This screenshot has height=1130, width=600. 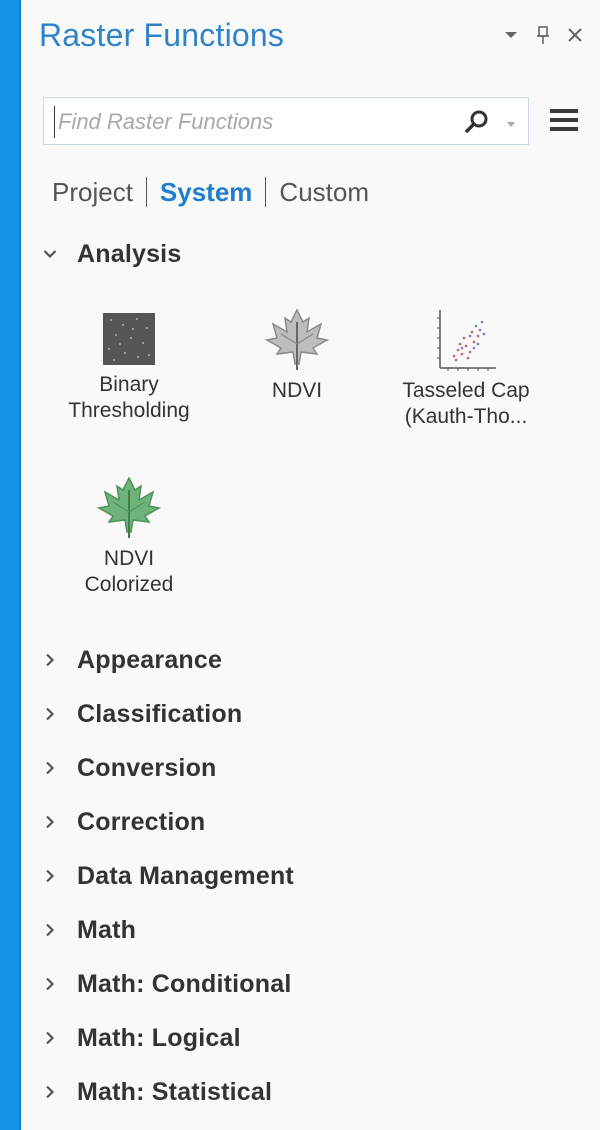 I want to click on frame-left-edge, so click(x=9, y=565).